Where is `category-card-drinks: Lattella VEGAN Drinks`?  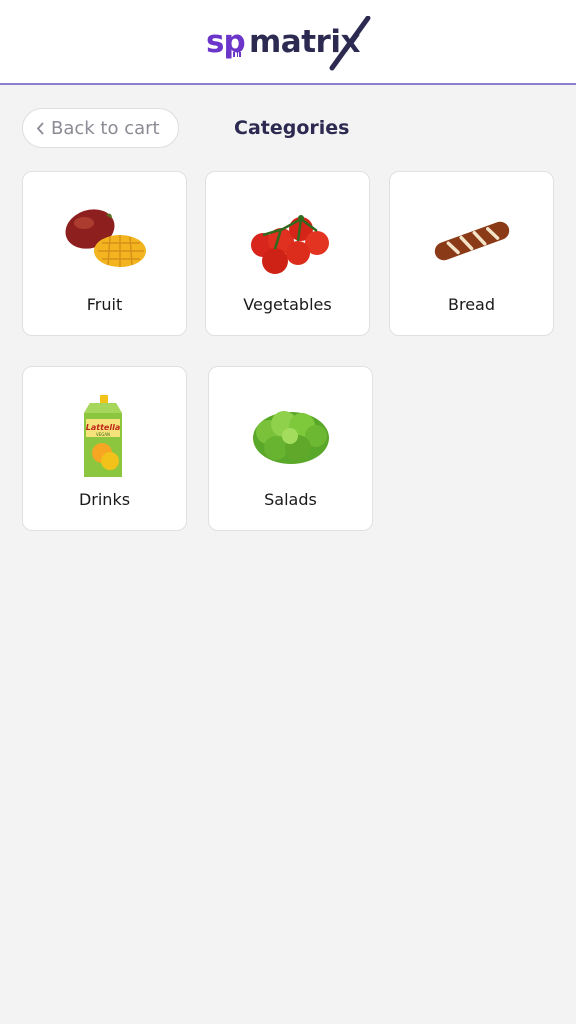 category-card-drinks: Lattella VEGAN Drinks is located at coordinates (104, 448).